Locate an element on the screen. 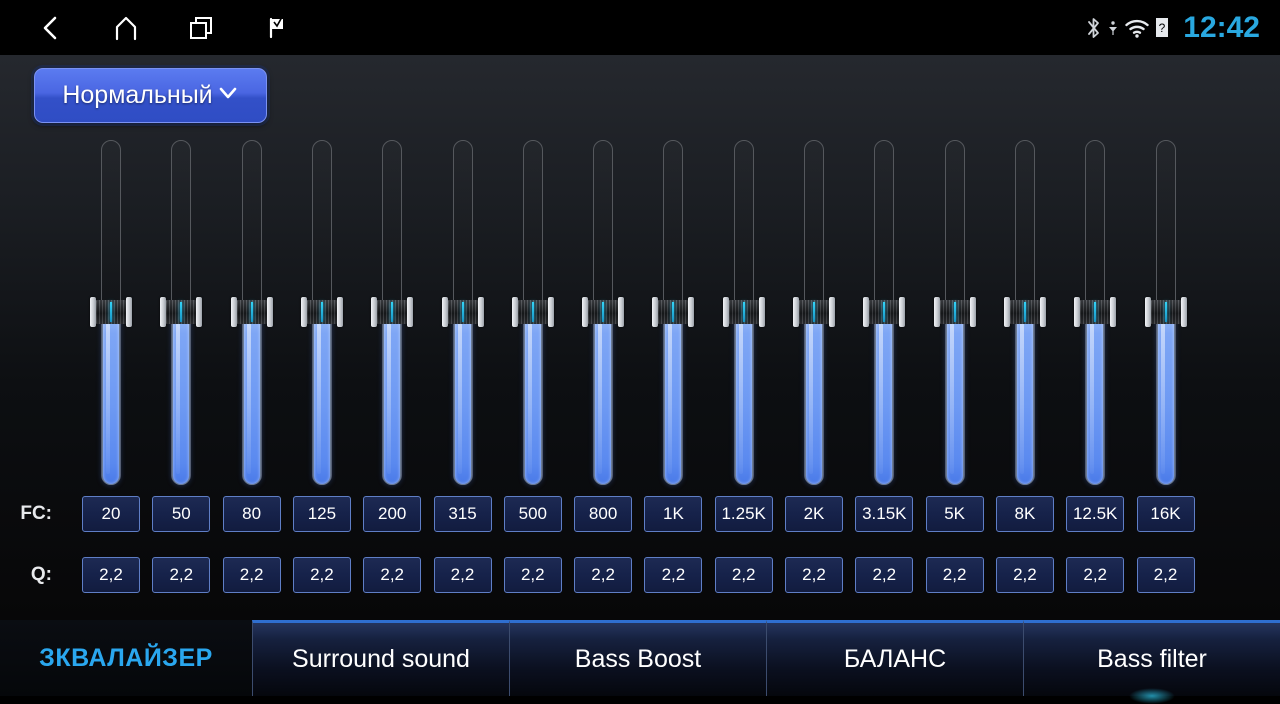  fc-cell: 2K is located at coordinates (814, 514).